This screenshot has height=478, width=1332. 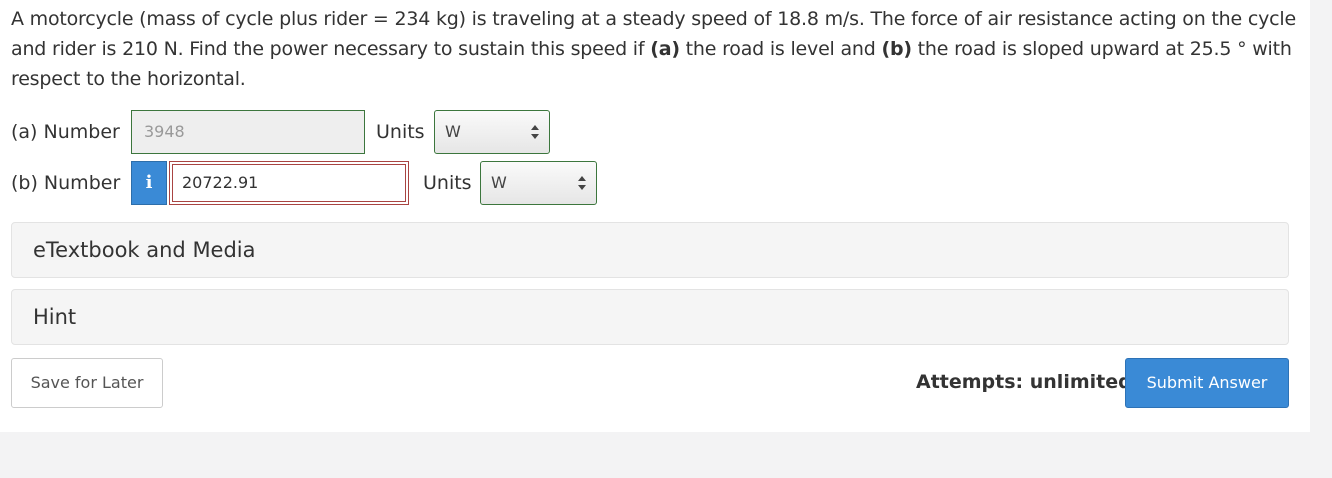 What do you see at coordinates (55, 317) in the screenshot?
I see `hint-title: Hint` at bounding box center [55, 317].